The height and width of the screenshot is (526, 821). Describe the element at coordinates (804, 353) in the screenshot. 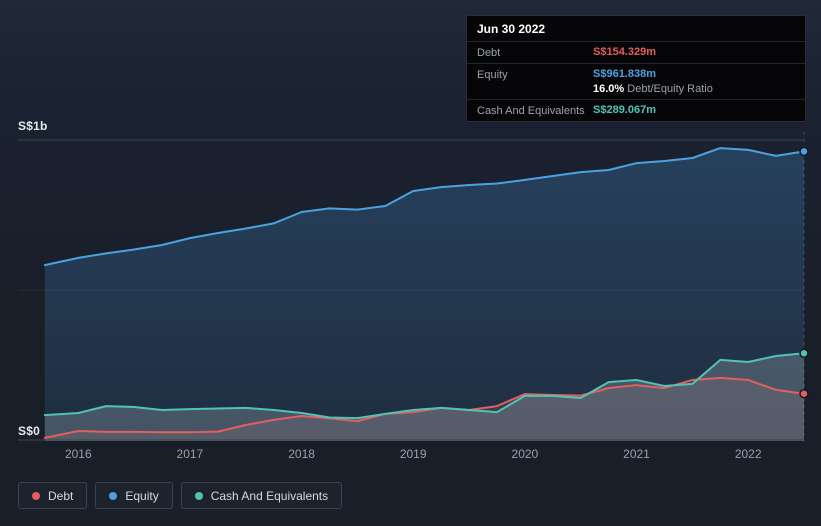

I see `cash-and-equivalents-endpoint-dot` at that location.